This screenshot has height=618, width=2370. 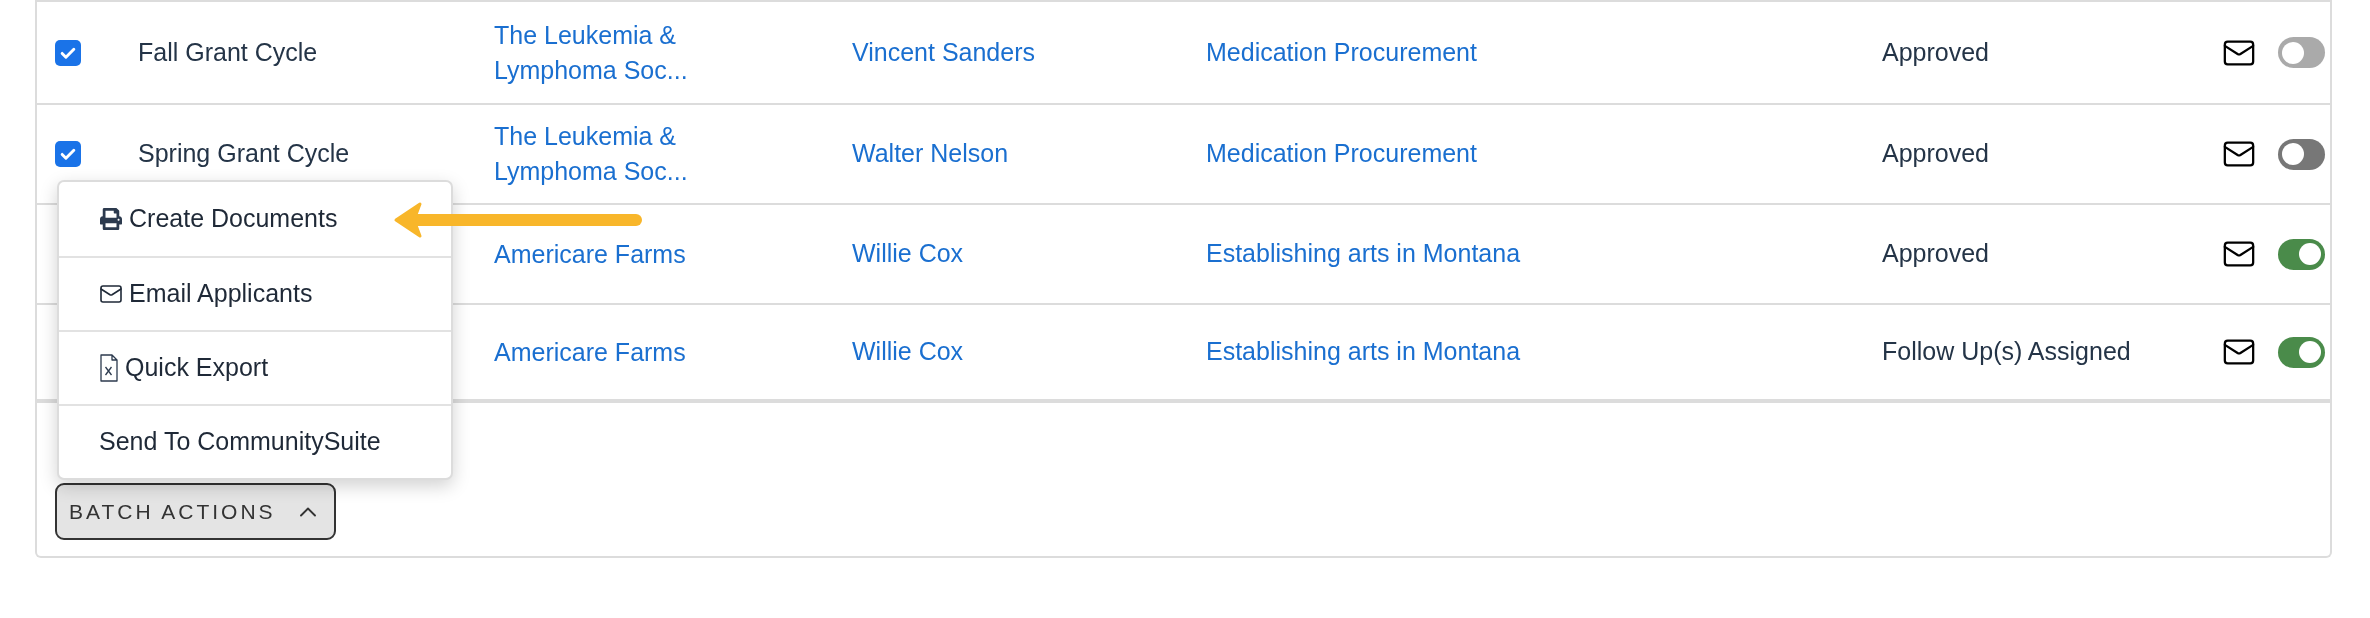 I want to click on contact-link: Vincent Sanders, so click(x=943, y=51).